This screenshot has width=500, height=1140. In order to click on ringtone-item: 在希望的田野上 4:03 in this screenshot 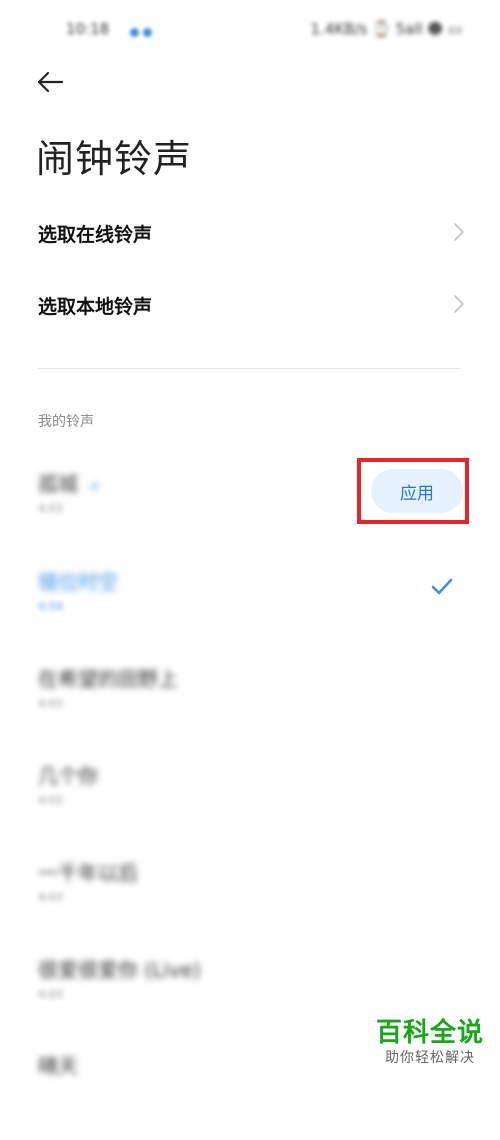, I will do `click(250, 708)`.